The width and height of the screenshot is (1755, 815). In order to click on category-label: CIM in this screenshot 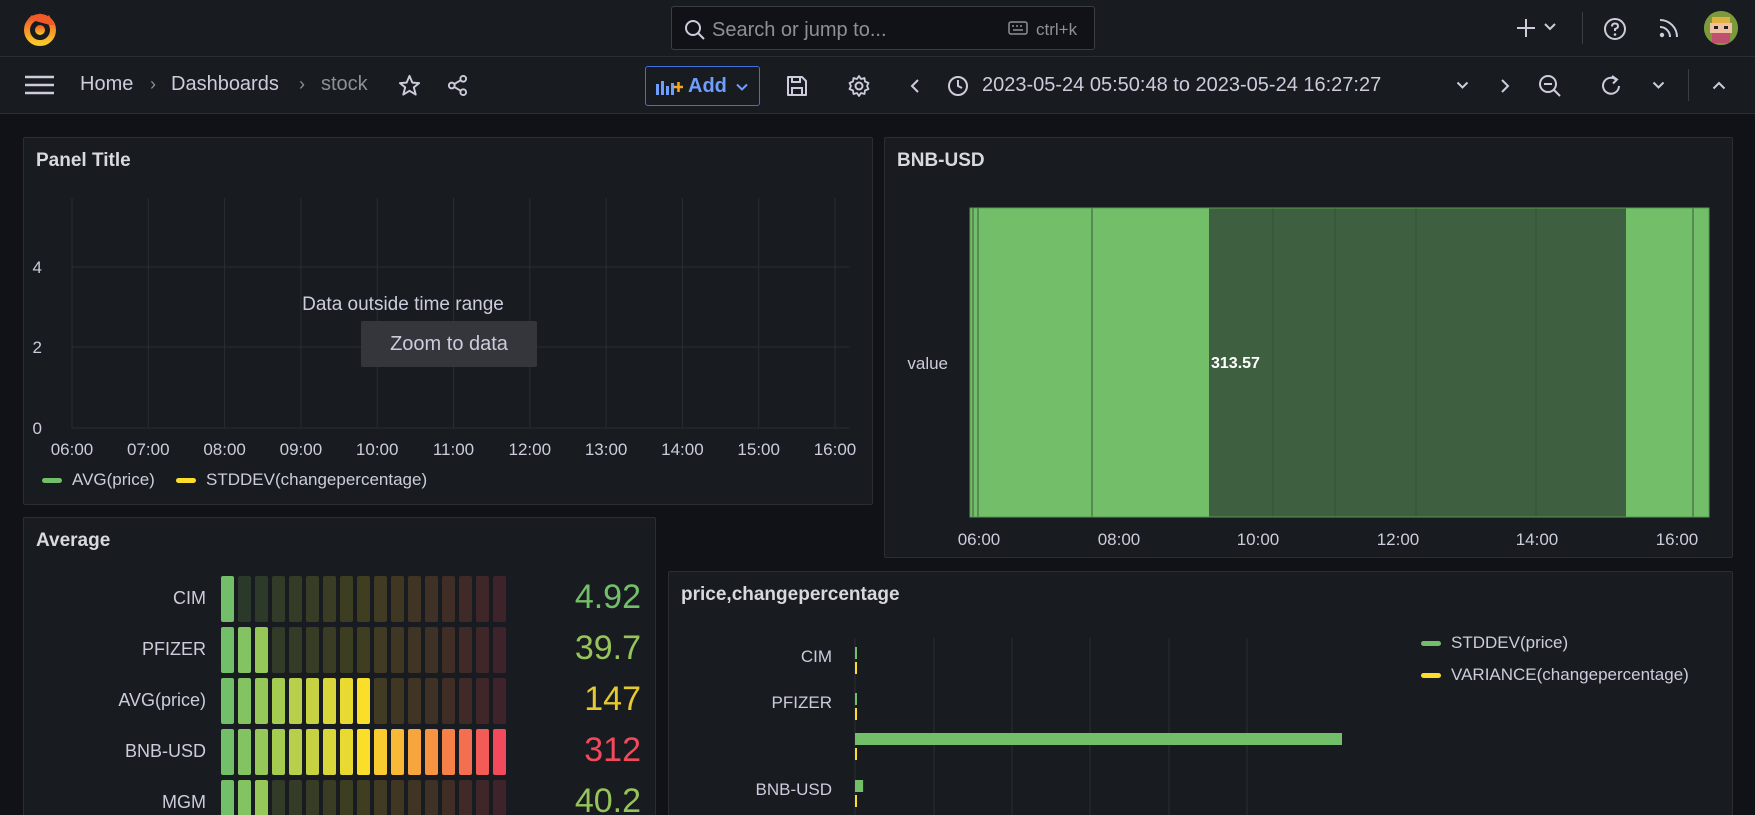, I will do `click(816, 656)`.